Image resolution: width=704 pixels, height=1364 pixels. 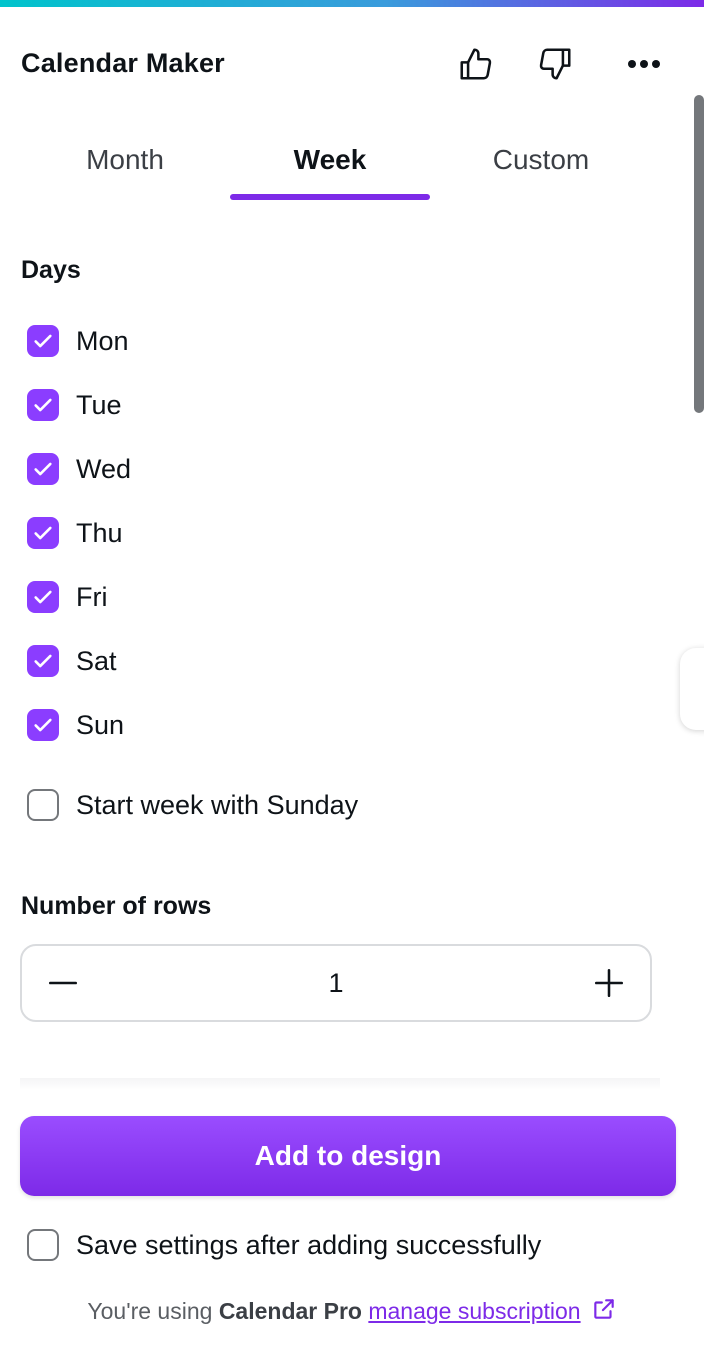 I want to click on rows-stepper: 1, so click(x=336, y=983).